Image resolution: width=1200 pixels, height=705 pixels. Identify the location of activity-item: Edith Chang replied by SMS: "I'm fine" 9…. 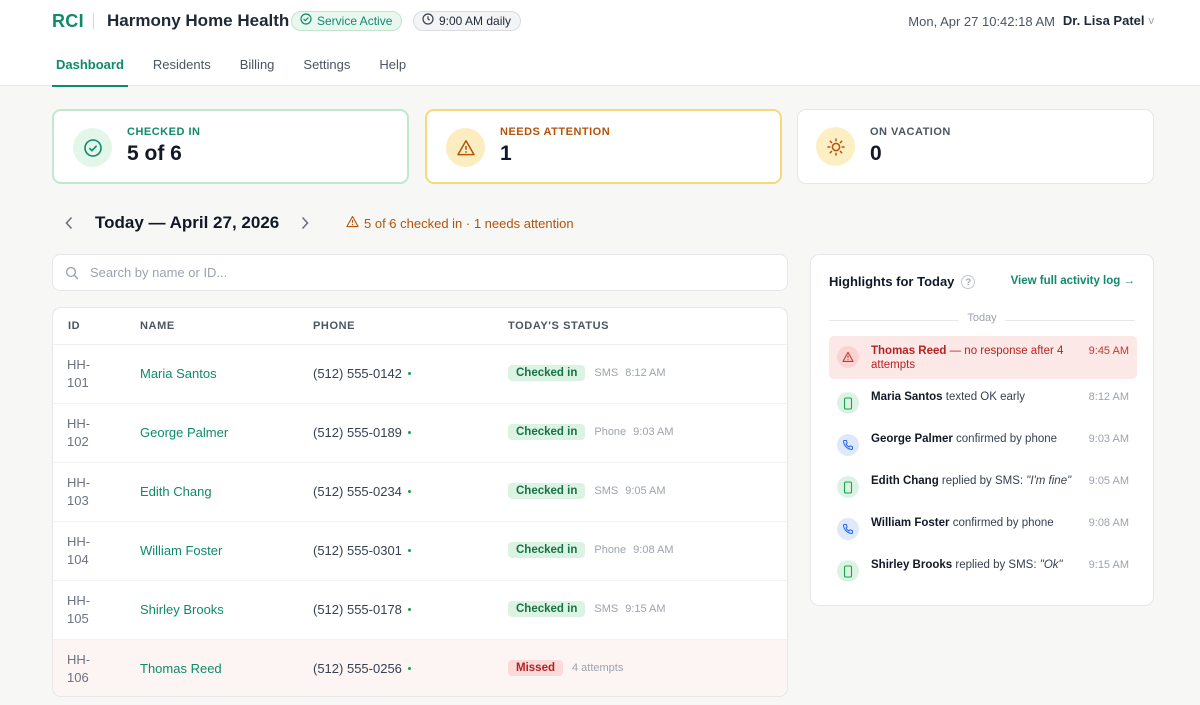
(983, 487).